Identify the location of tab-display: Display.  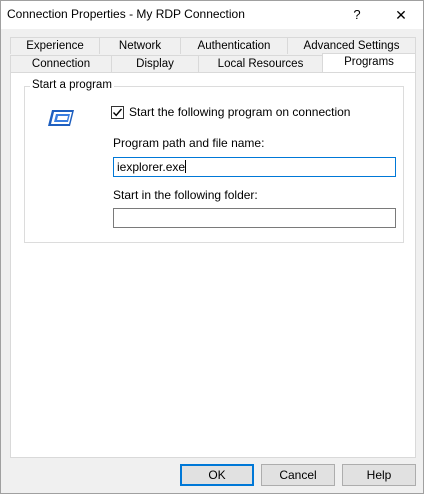
(155, 63).